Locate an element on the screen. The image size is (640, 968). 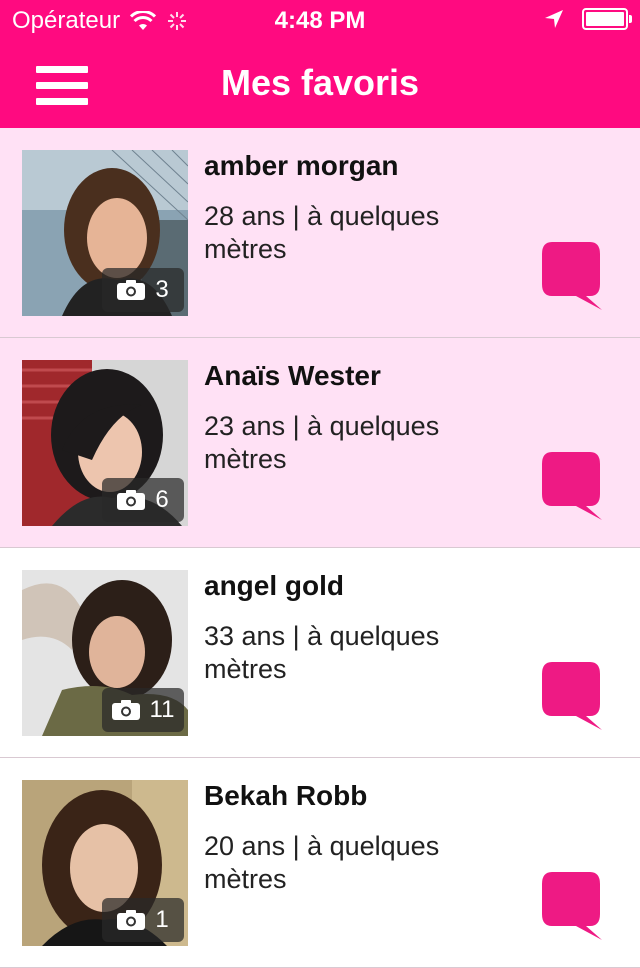
photo-count: 3 is located at coordinates (162, 289).